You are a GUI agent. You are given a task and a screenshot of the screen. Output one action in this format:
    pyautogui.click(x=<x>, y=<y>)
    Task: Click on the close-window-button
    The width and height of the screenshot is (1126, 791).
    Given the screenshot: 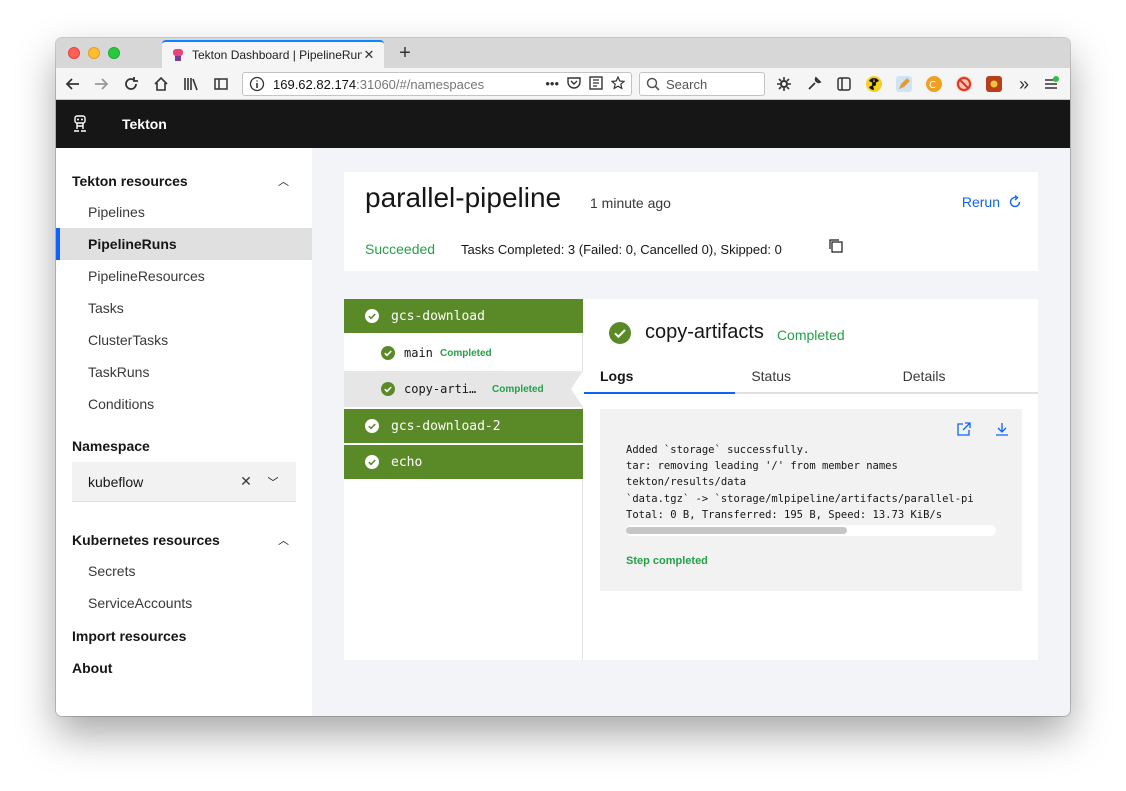 What is the action you would take?
    pyautogui.click(x=74, y=53)
    